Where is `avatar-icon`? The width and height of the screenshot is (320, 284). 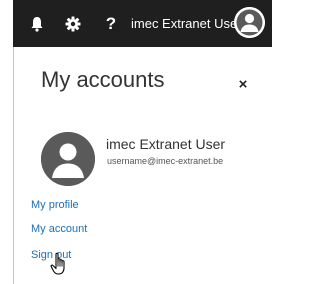
avatar-icon is located at coordinates (249, 22).